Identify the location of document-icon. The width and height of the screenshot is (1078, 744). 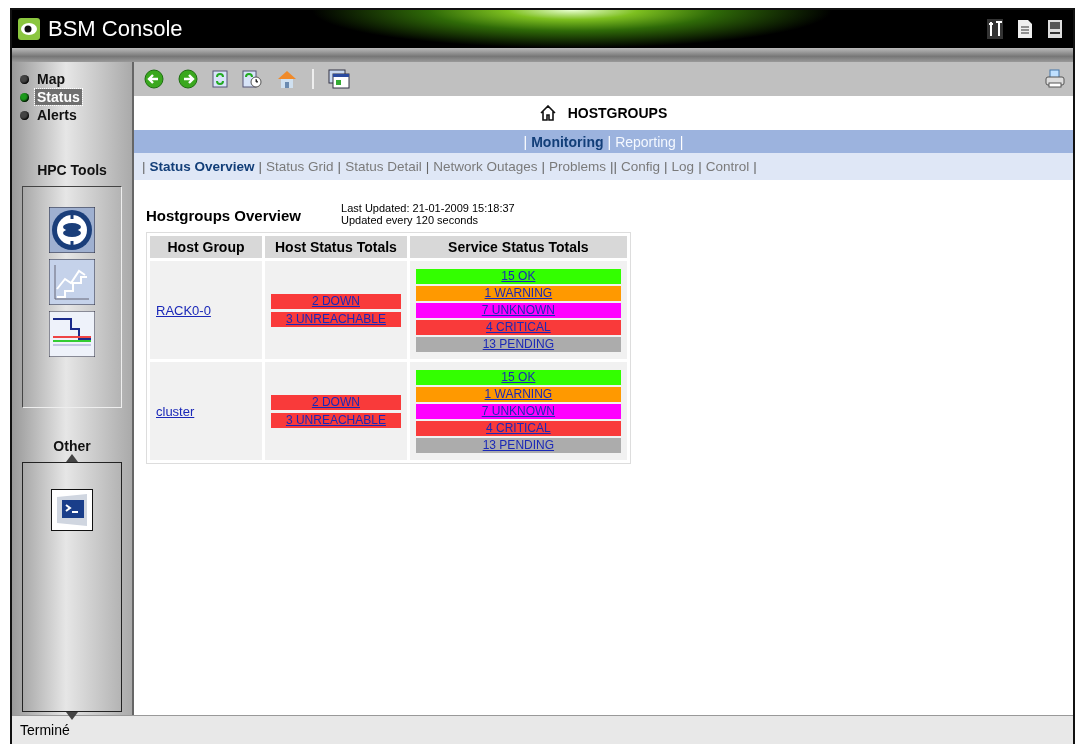
(1025, 29).